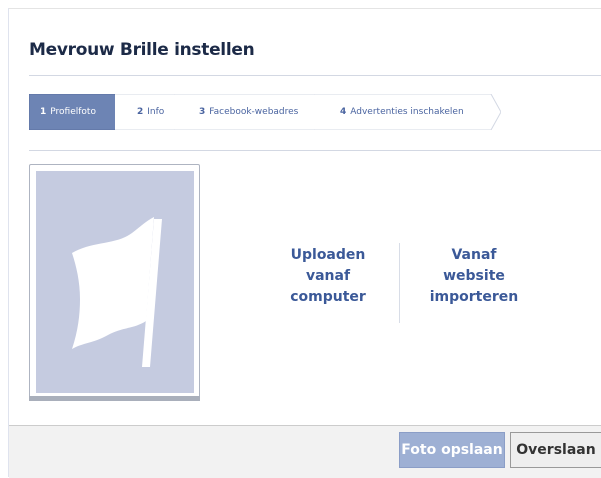 The image size is (601, 478). I want to click on step-2-number: 2, so click(140, 112).